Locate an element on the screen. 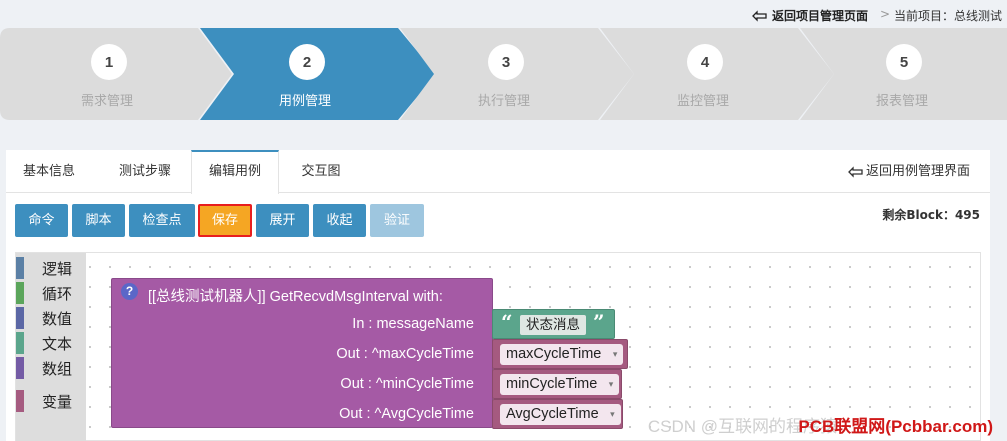 This screenshot has height=441, width=1007. category-variable: 变量 is located at coordinates (44, 401).